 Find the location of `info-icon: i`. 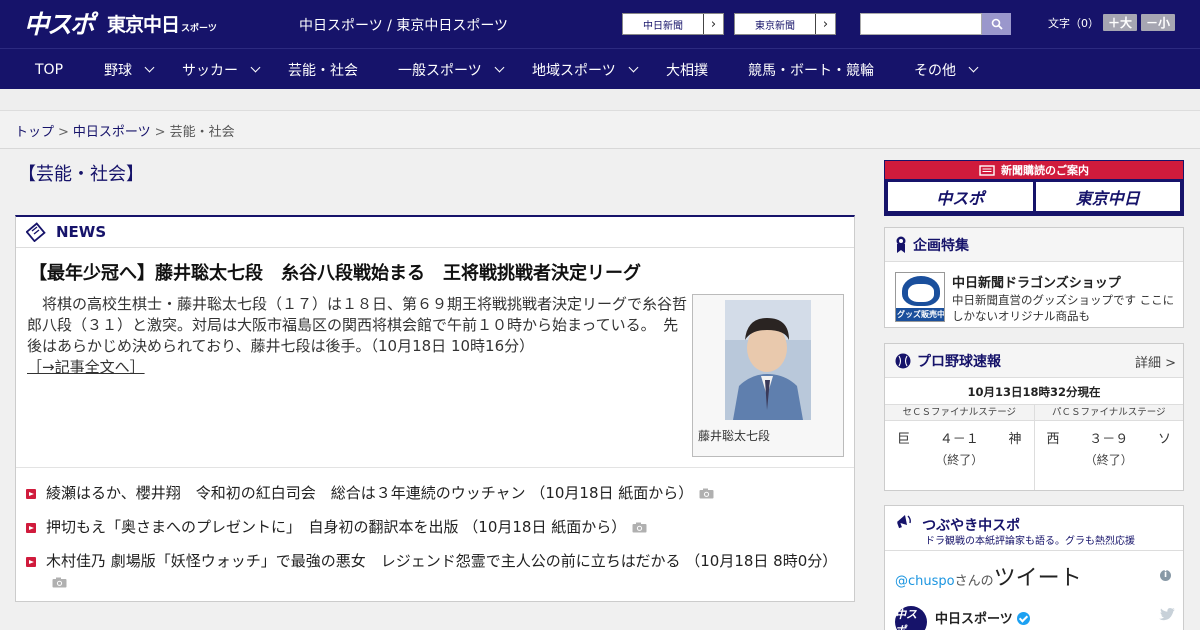

info-icon: i is located at coordinates (1165, 575).